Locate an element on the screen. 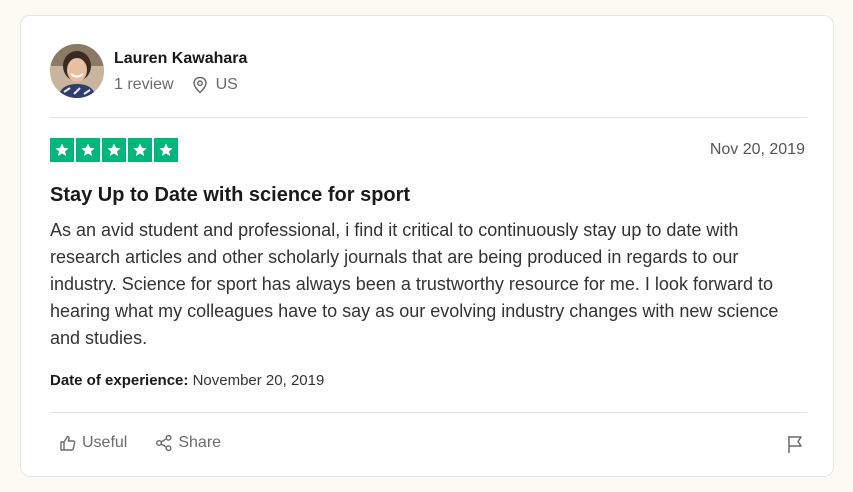 The width and height of the screenshot is (853, 492). location-pin-icon is located at coordinates (200, 85).